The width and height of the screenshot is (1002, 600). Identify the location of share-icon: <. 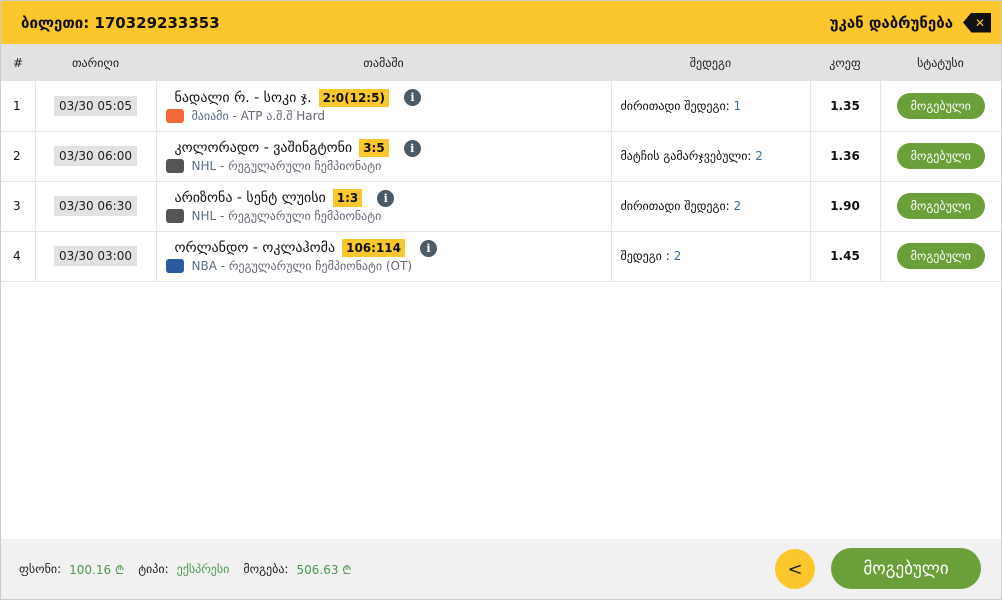
(795, 569).